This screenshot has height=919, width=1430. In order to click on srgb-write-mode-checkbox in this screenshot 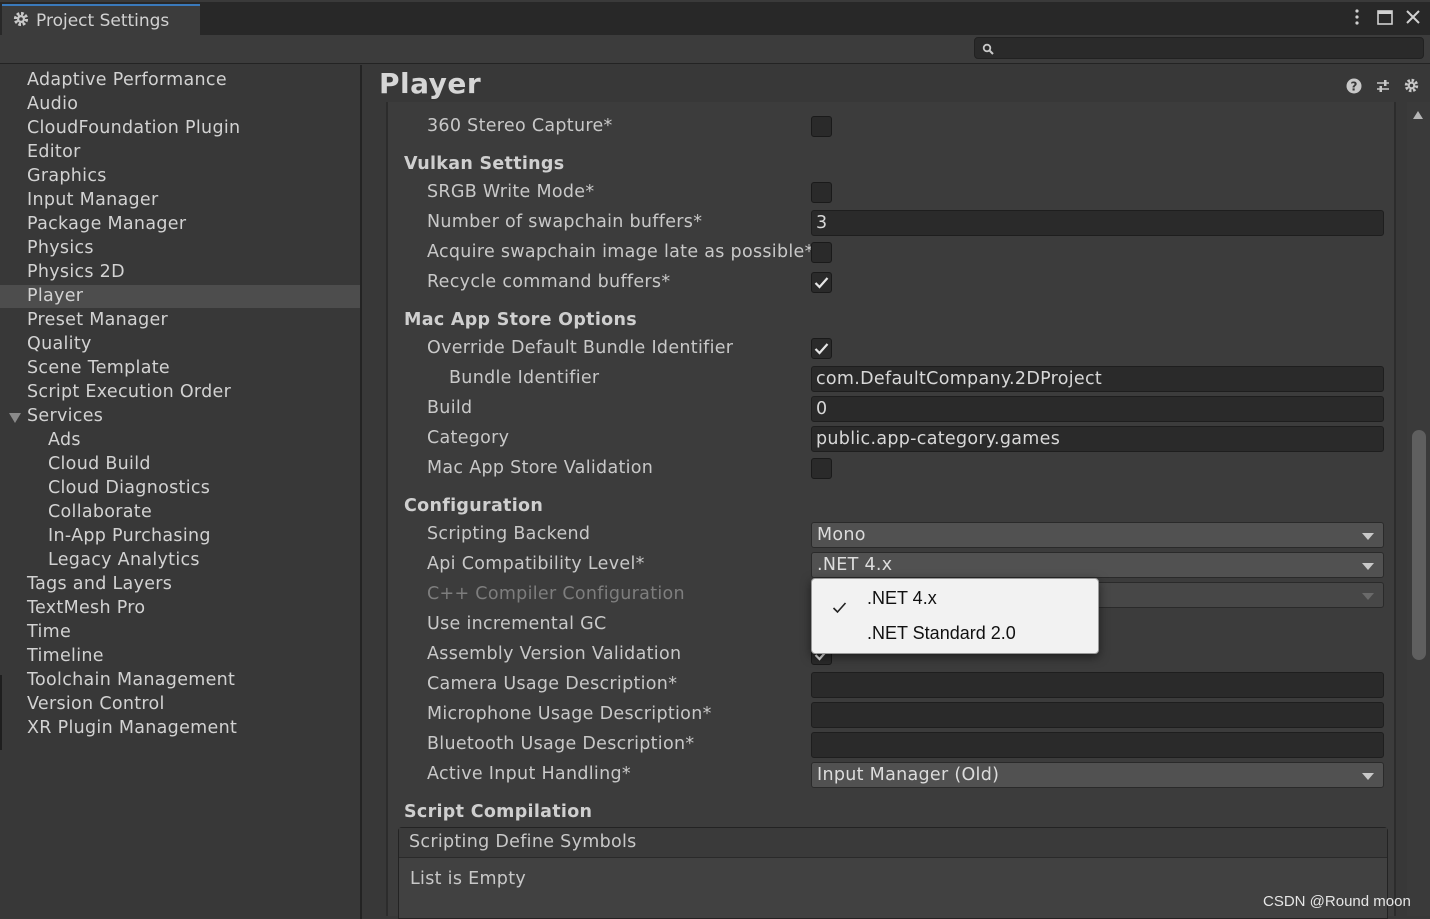, I will do `click(821, 192)`.